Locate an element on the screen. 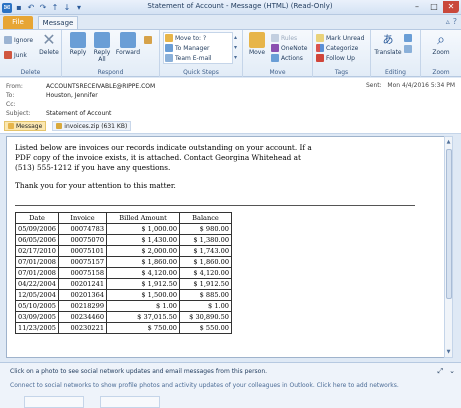 This screenshot has height=408, width=461. table-row: 02/17/2010 00075101 $ 2,000.00 $ 1,743.00 is located at coordinates (123, 251).